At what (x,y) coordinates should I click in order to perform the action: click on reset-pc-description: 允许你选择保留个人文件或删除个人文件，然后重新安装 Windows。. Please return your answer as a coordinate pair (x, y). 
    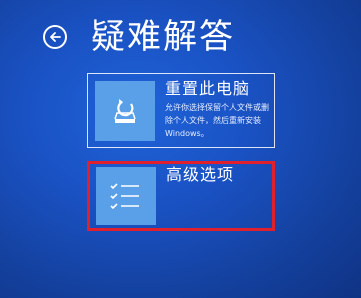
    Looking at the image, I should click on (217, 120).